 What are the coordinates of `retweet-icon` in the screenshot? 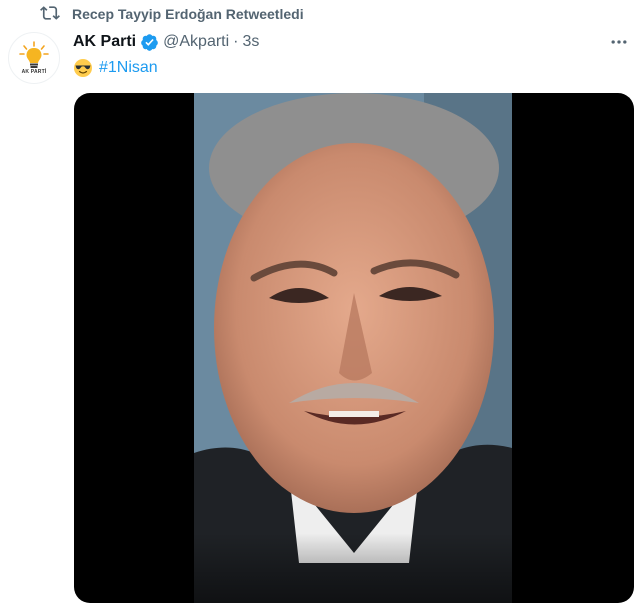 It's located at (50, 14).